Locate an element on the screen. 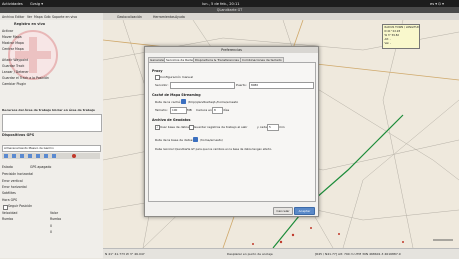 The height and width of the screenshot is (259, 459). save-every-unit: min is located at coordinates (282, 127).